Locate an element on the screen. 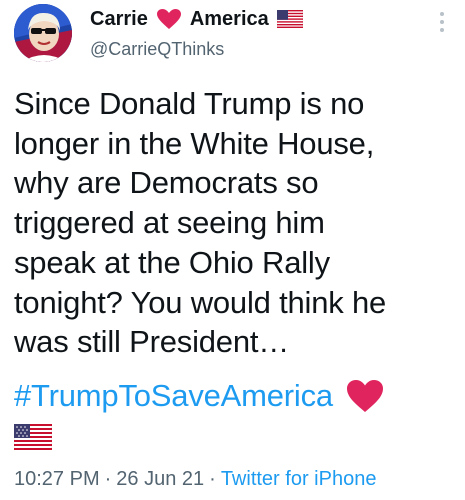  hashtag-row: #TrumpToSaveAmerica is located at coordinates (199, 396).